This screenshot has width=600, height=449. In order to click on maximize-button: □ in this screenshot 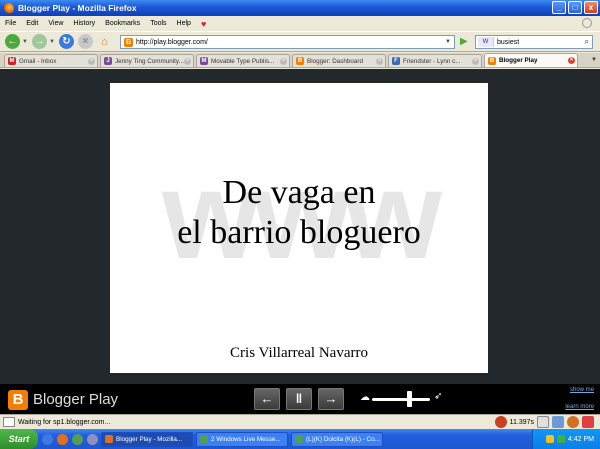, I will do `click(575, 7)`.